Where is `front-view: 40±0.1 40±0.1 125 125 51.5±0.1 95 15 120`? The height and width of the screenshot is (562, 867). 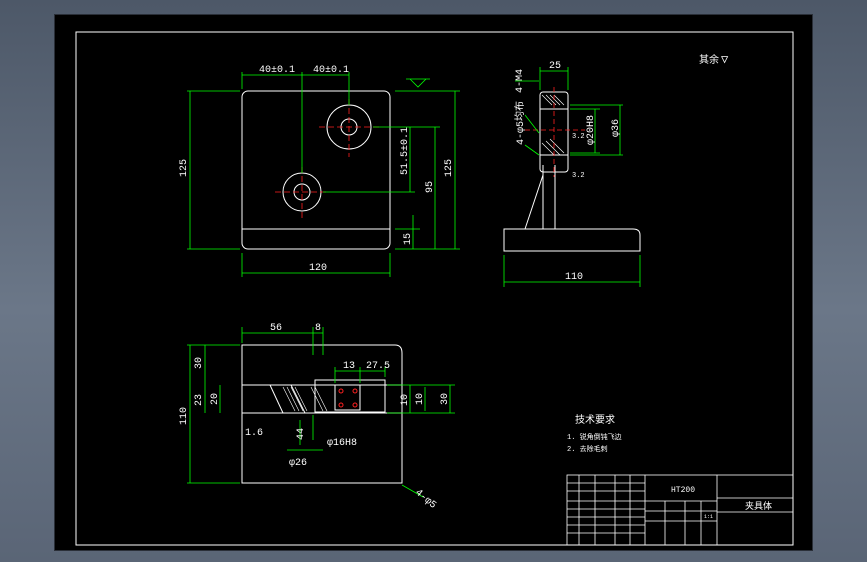
front-view: 40±0.1 40±0.1 125 125 51.5±0.1 95 15 120 is located at coordinates (319, 171).